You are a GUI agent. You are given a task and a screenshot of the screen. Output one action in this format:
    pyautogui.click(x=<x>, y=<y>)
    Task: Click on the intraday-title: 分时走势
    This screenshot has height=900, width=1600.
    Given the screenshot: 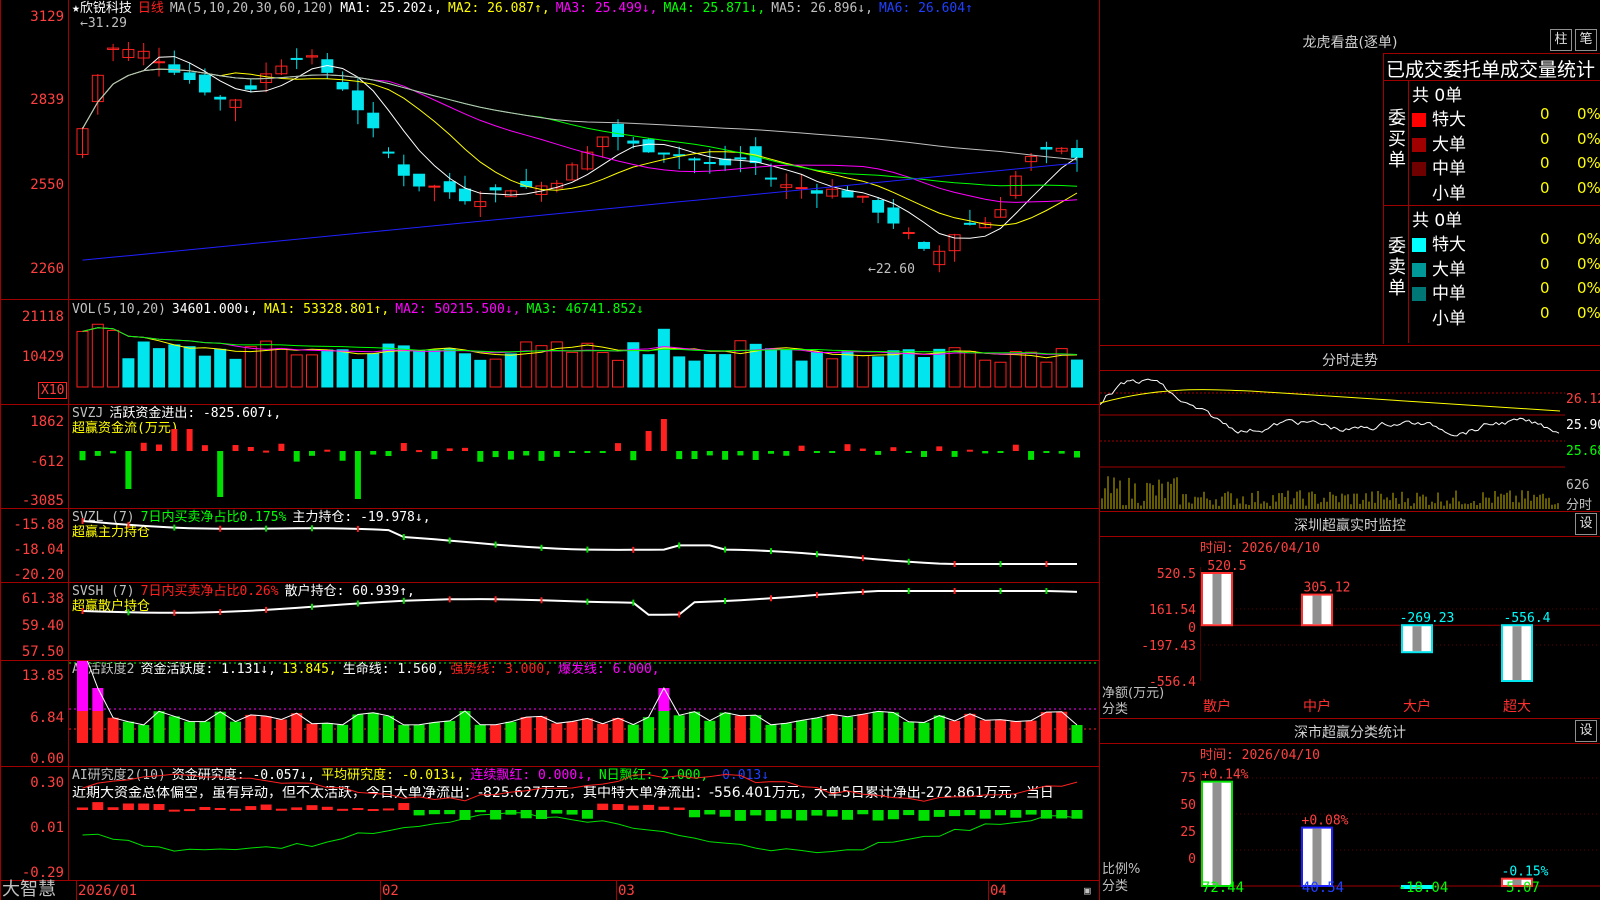 What is the action you would take?
    pyautogui.click(x=1350, y=361)
    